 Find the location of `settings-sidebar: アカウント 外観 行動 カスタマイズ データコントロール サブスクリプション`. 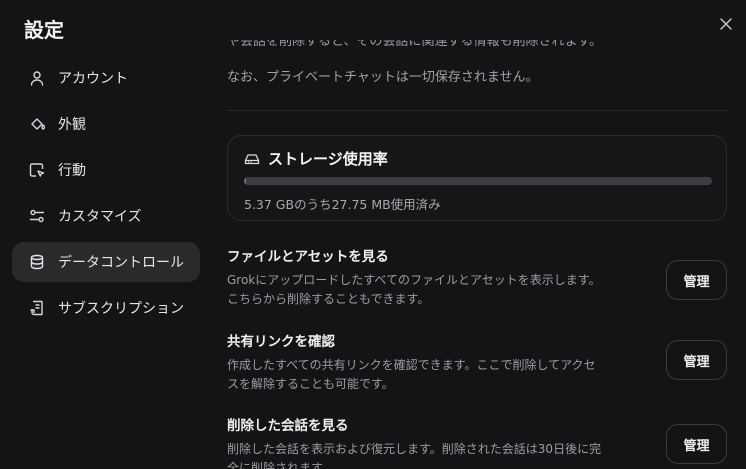

settings-sidebar: アカウント 外観 行動 カスタマイズ データコントロール サブスクリプション is located at coordinates (106, 196).